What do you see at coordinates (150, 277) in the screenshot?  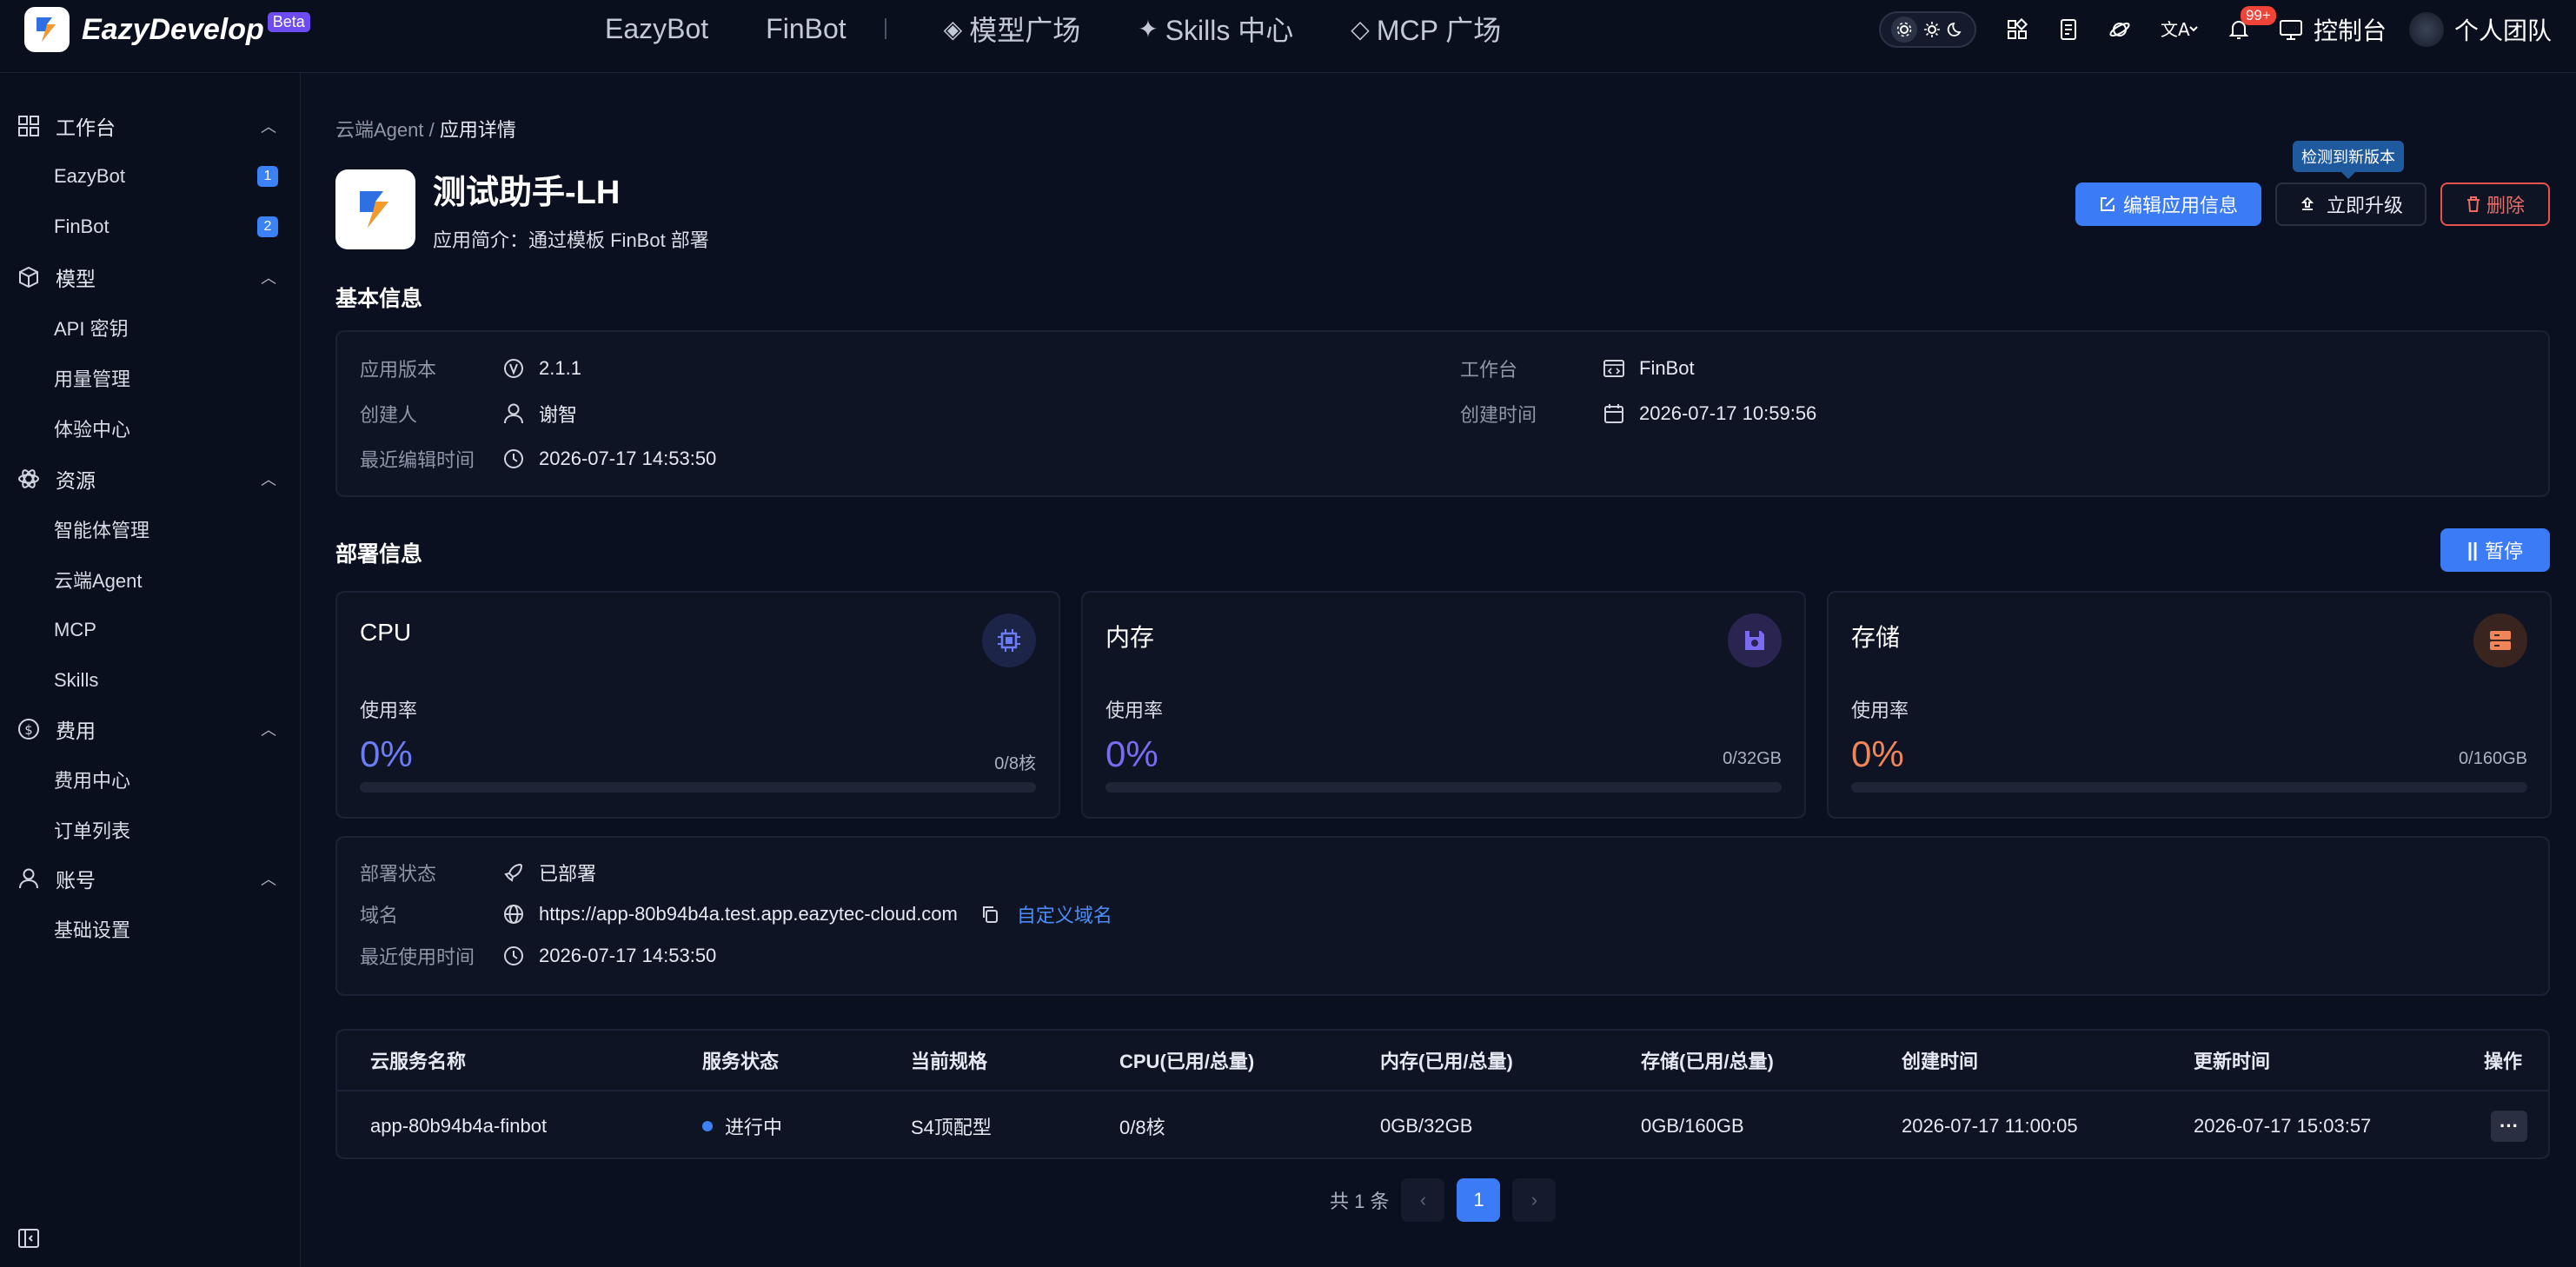 I see `sidebar-group-header: 模型 ︿` at bounding box center [150, 277].